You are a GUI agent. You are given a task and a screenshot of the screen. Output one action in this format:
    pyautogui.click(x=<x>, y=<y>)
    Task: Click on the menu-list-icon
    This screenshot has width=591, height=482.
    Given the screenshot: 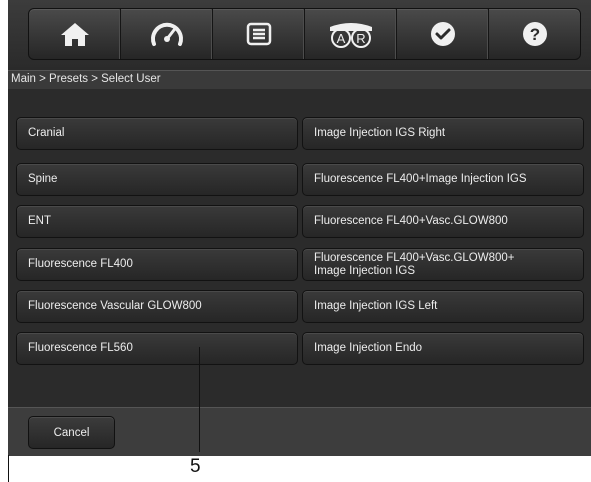 What is the action you would take?
    pyautogui.click(x=258, y=34)
    